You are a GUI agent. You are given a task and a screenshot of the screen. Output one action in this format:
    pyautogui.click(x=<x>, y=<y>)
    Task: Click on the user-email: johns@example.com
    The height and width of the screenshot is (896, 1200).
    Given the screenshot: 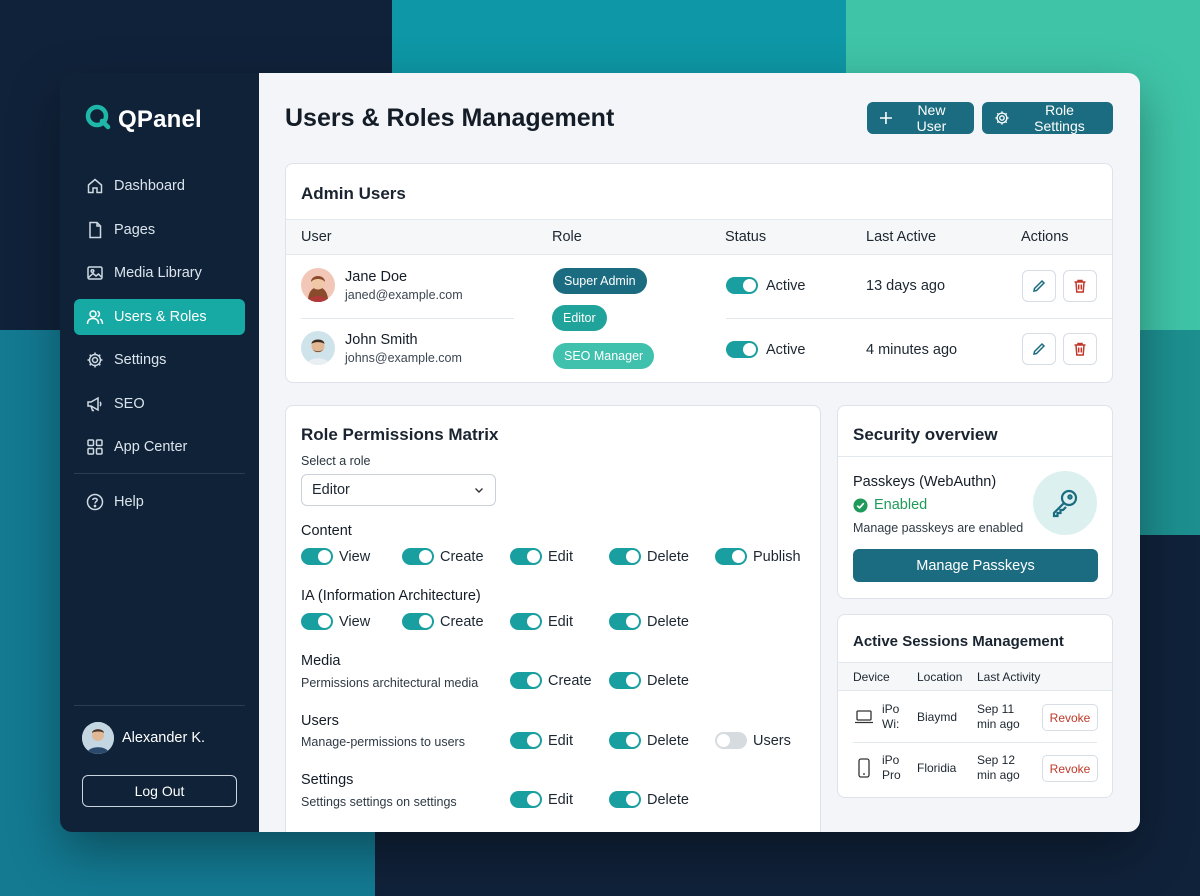 What is the action you would take?
    pyautogui.click(x=403, y=357)
    